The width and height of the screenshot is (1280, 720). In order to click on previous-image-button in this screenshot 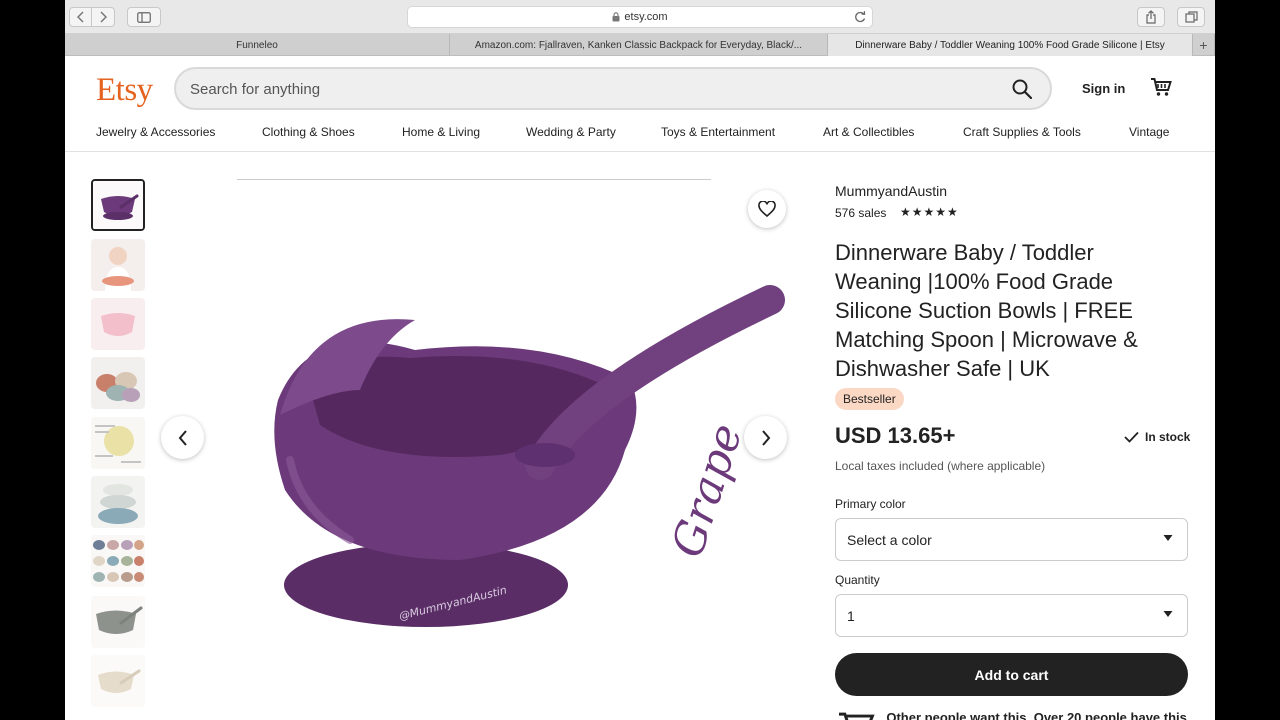, I will do `click(182, 437)`.